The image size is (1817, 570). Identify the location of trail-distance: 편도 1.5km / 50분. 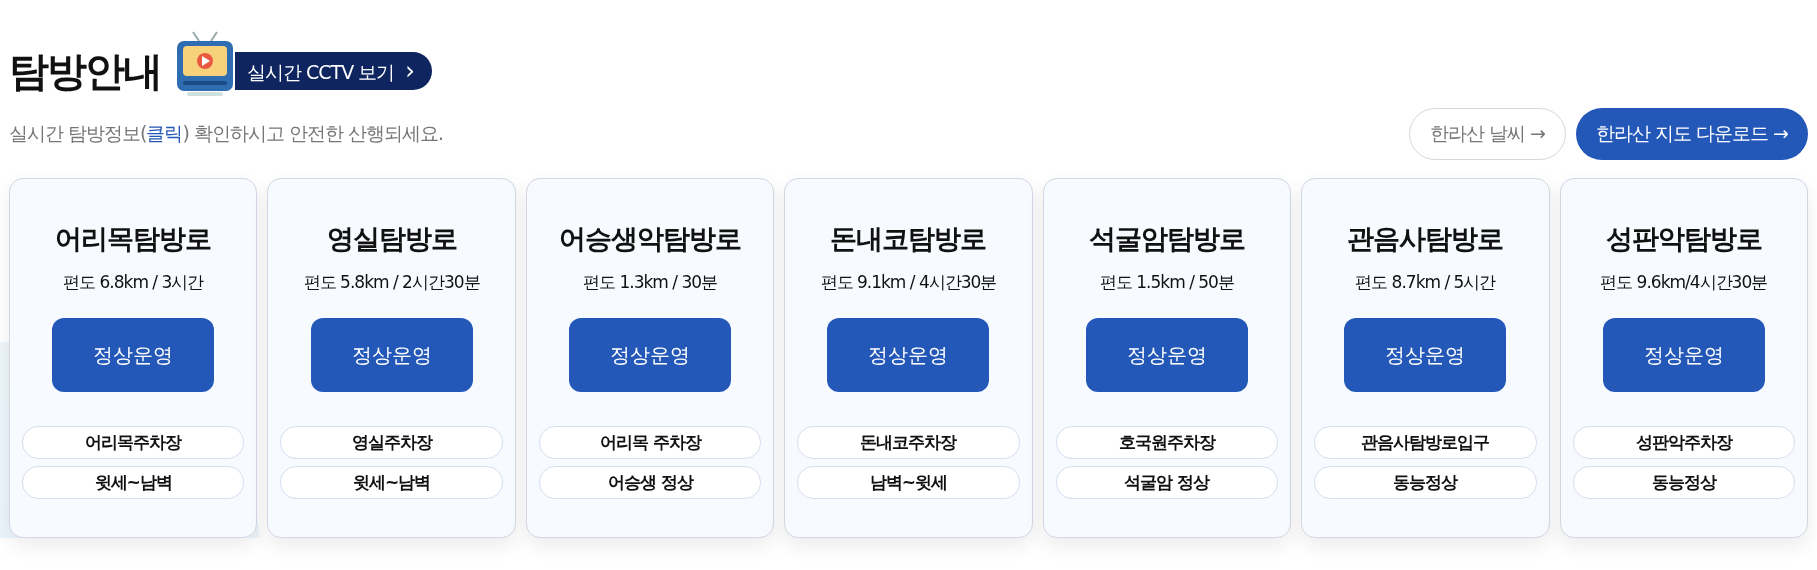
(1166, 282).